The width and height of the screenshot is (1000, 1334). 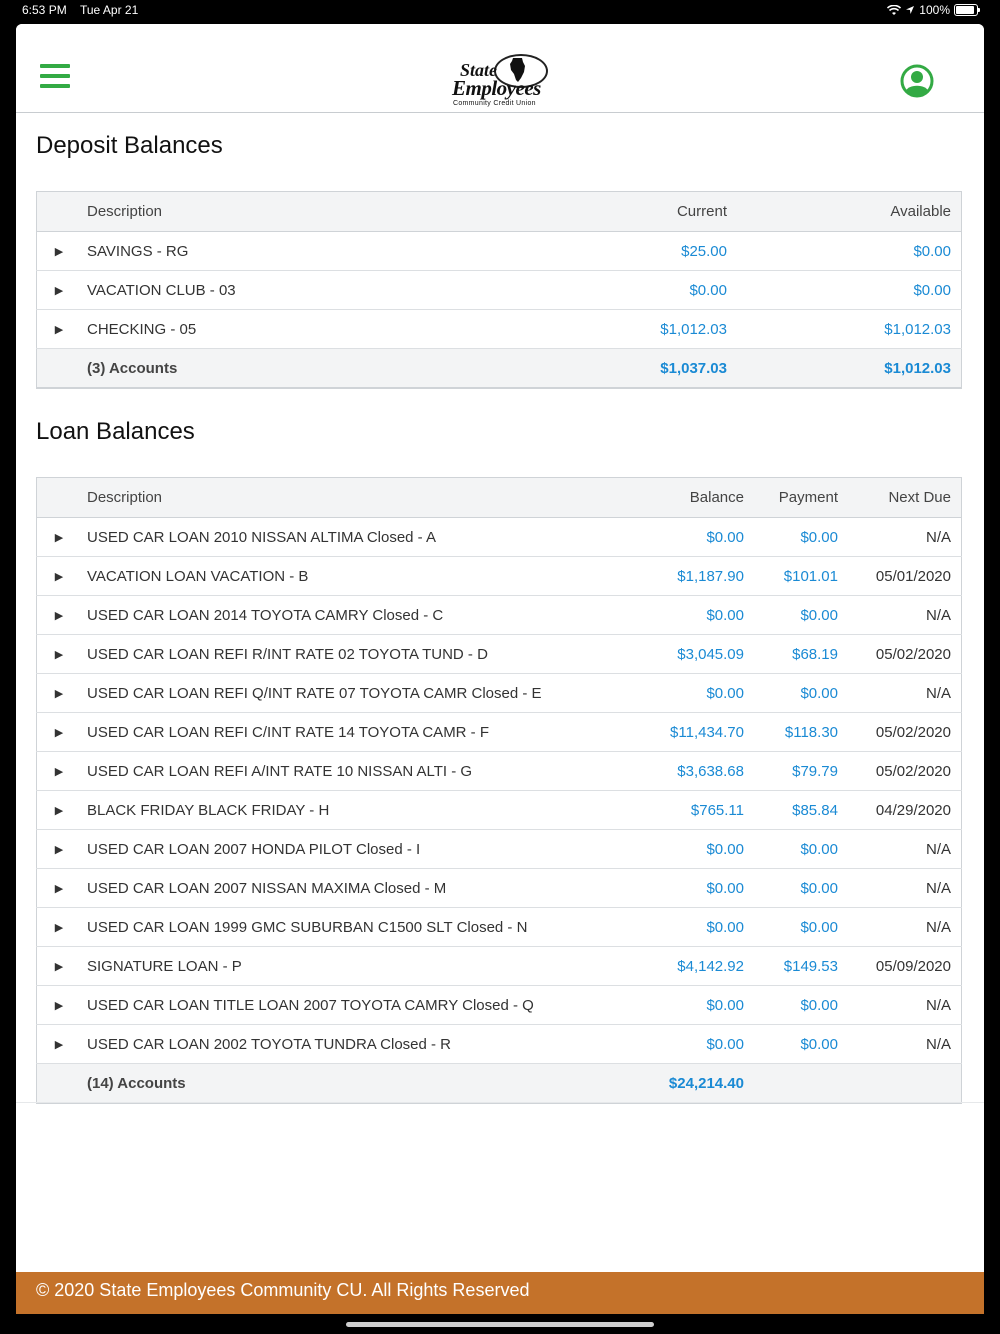 What do you see at coordinates (801, 966) in the screenshot?
I see `loan-payment: $149.53` at bounding box center [801, 966].